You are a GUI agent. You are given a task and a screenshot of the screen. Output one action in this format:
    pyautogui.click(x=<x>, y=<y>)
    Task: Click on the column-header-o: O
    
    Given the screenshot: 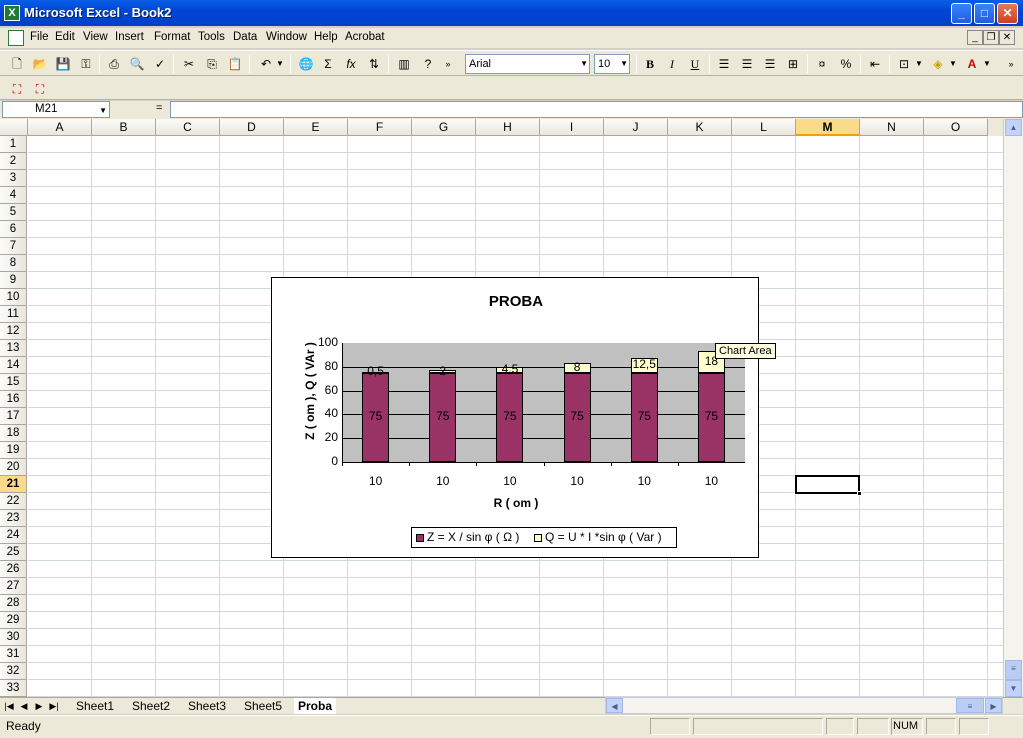 What is the action you would take?
    pyautogui.click(x=956, y=127)
    